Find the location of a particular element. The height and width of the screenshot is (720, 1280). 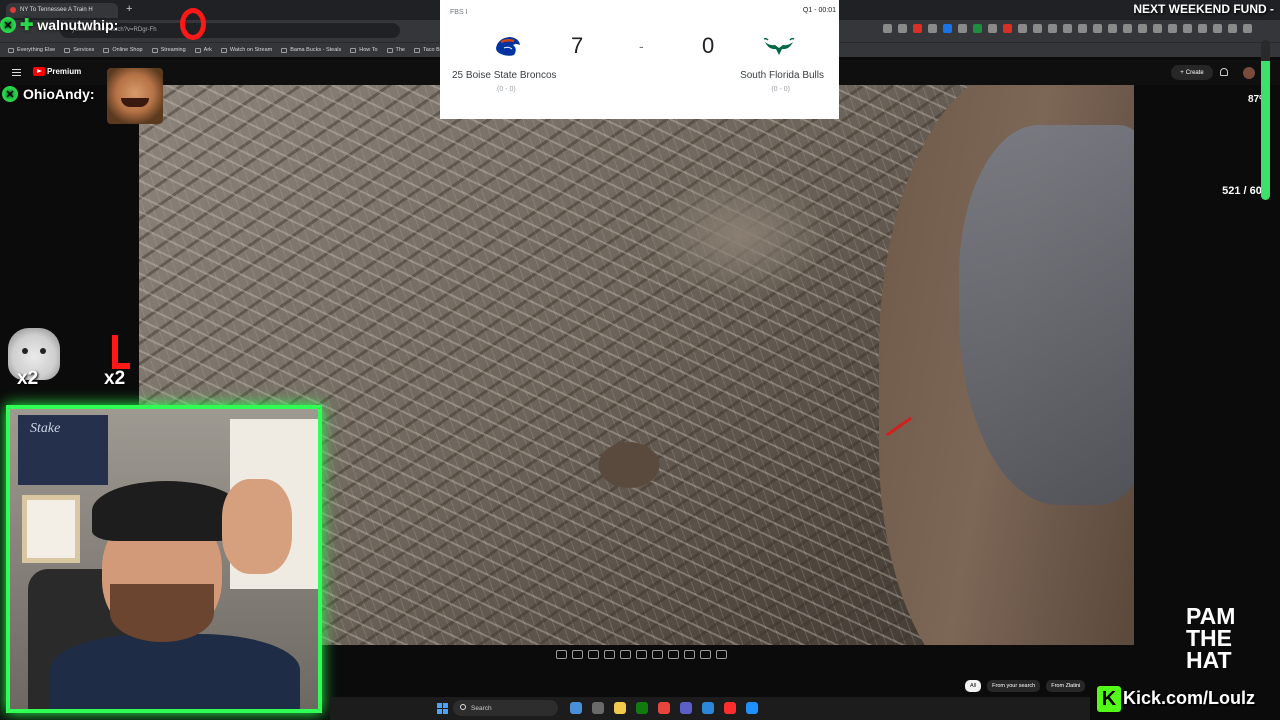

home-team-name: 25 Boise State Broncos is located at coordinates (504, 75).